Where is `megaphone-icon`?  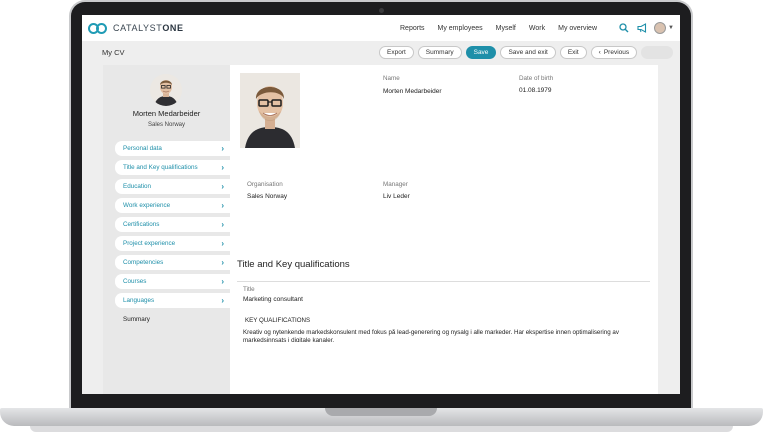
megaphone-icon is located at coordinates (642, 28).